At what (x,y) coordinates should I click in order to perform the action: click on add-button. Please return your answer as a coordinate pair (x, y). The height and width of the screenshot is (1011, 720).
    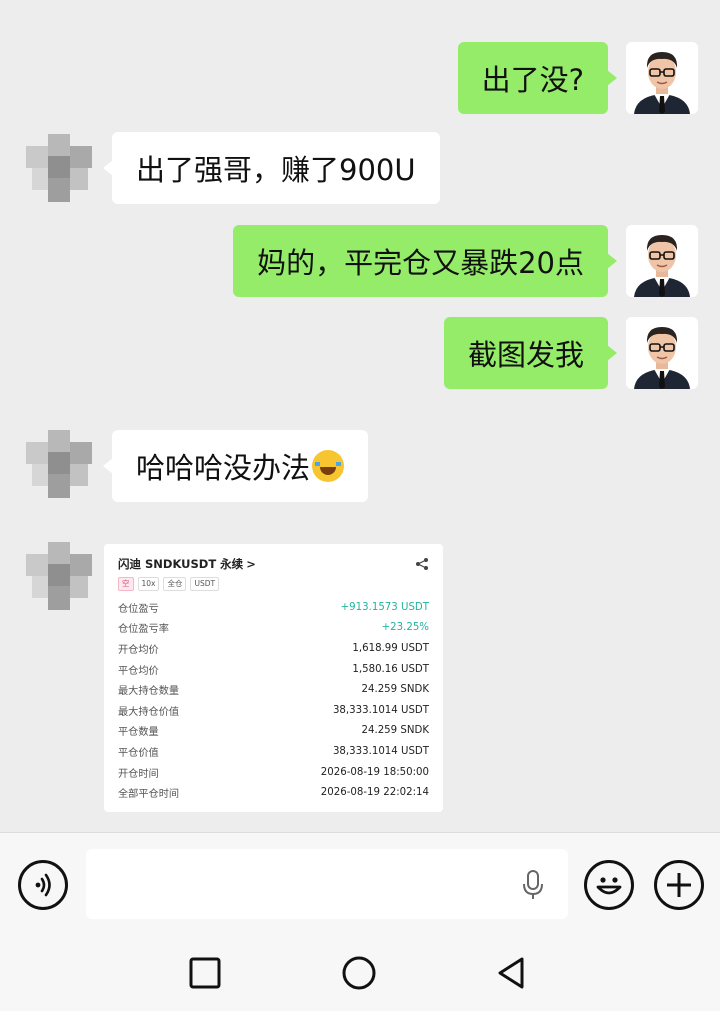
    Looking at the image, I should click on (679, 885).